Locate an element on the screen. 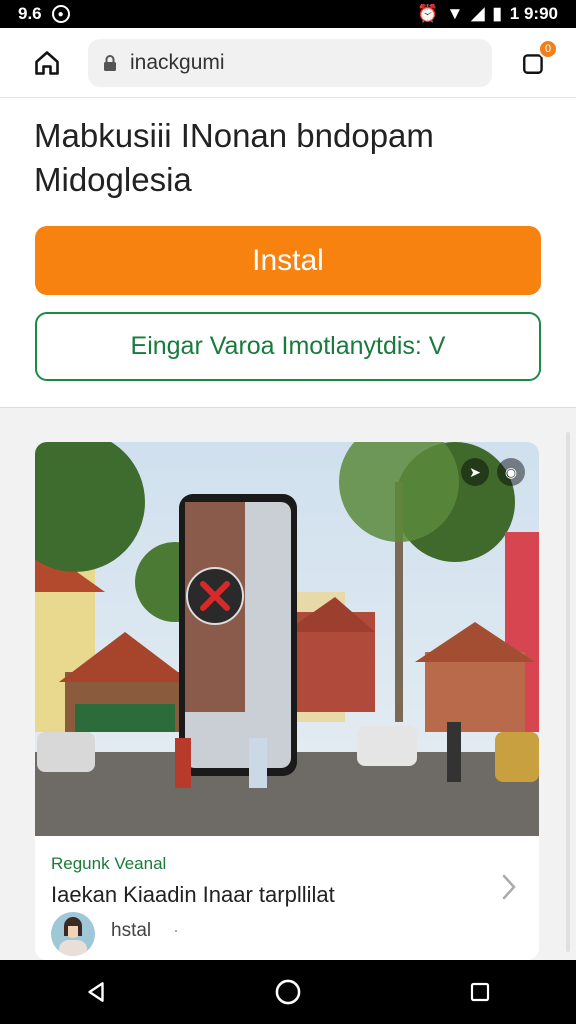 This screenshot has height=1024, width=576. card-title: Iaekan Kiaadin Inaar tarpllilat is located at coordinates (193, 895).